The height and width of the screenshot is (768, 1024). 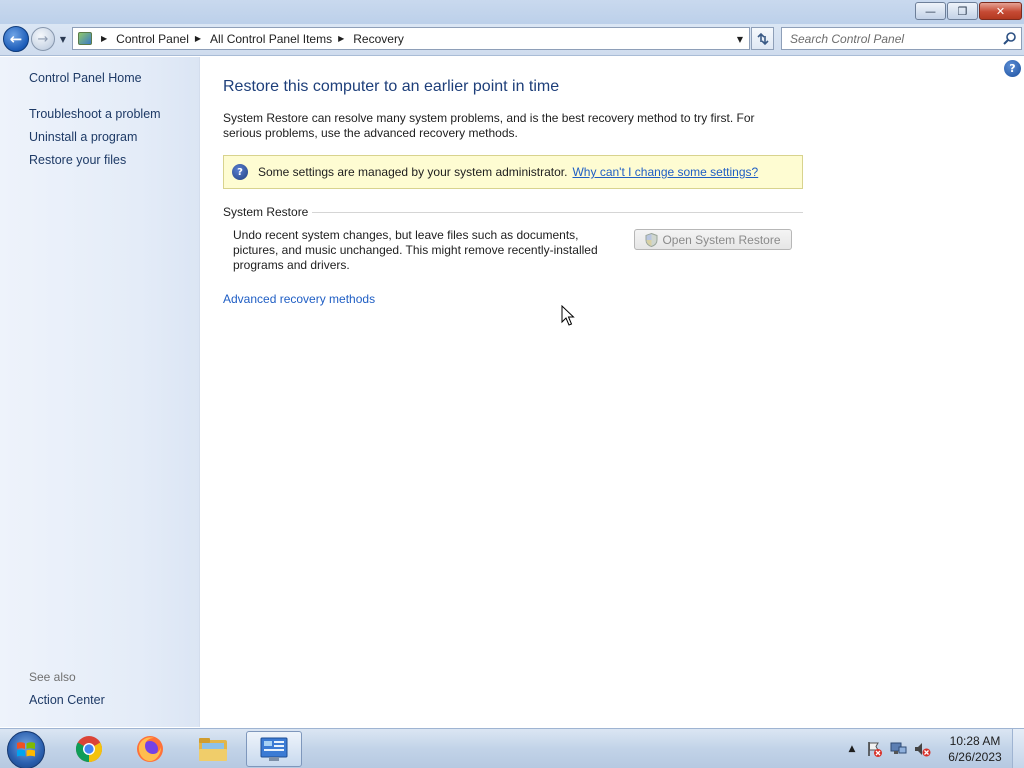 I want to click on refresh-button, so click(x=762, y=38).